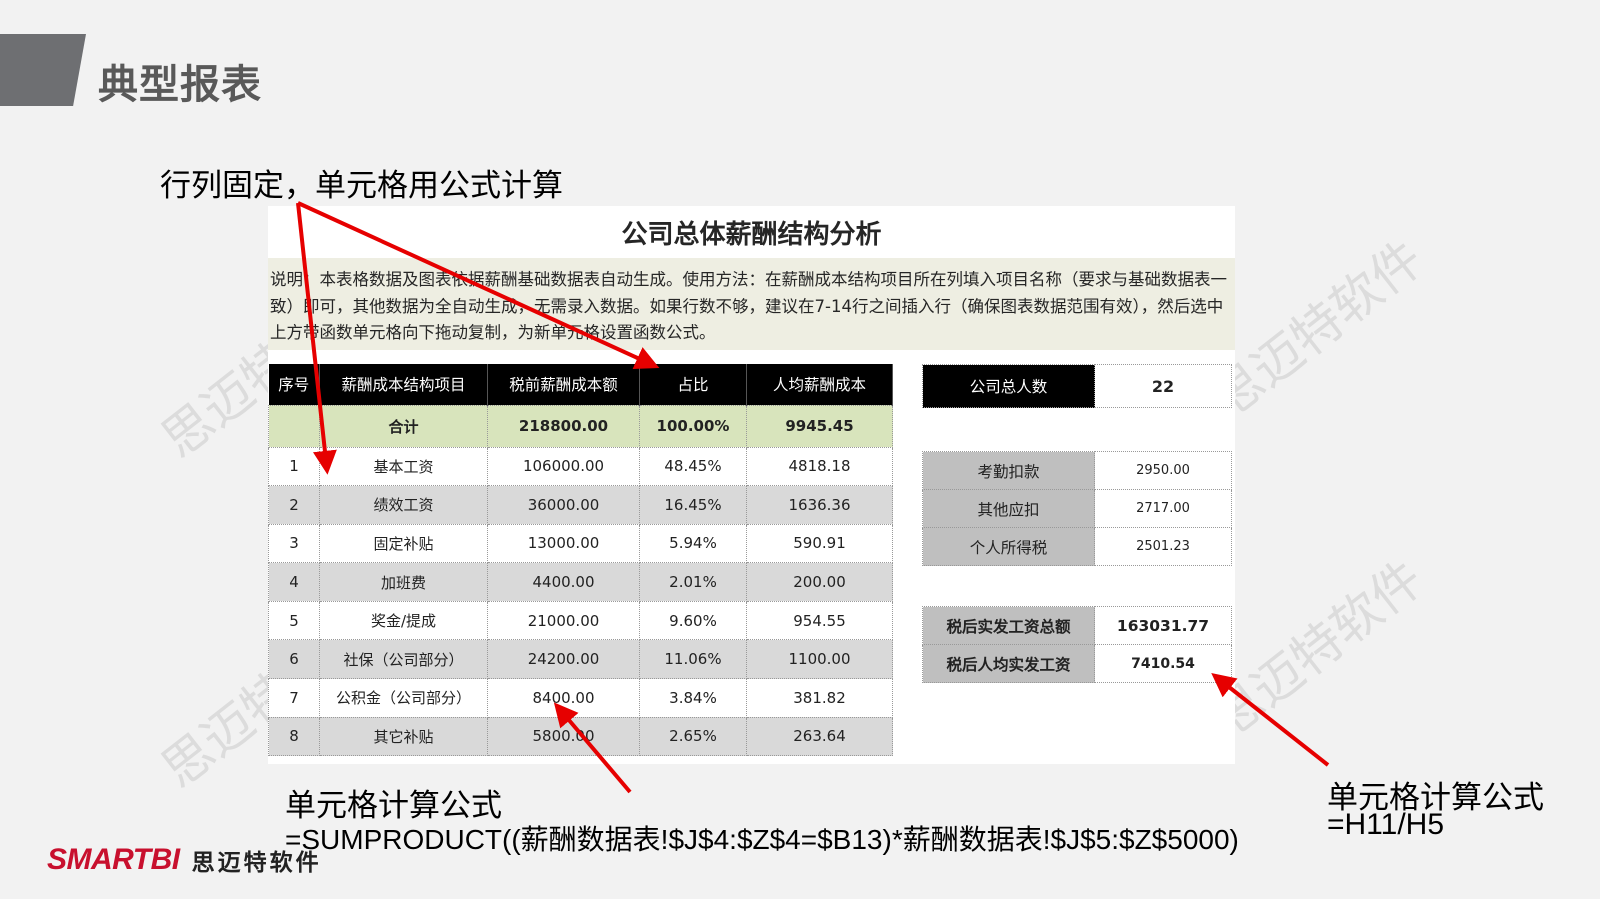 Image resolution: width=1600 pixels, height=899 pixels. I want to click on arrow-to-avg, so click(1270, 720).